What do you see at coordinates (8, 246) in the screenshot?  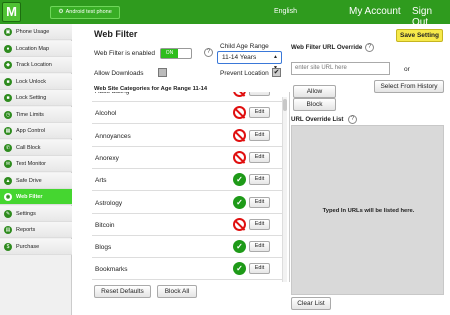 I see `dollar-icon: $` at bounding box center [8, 246].